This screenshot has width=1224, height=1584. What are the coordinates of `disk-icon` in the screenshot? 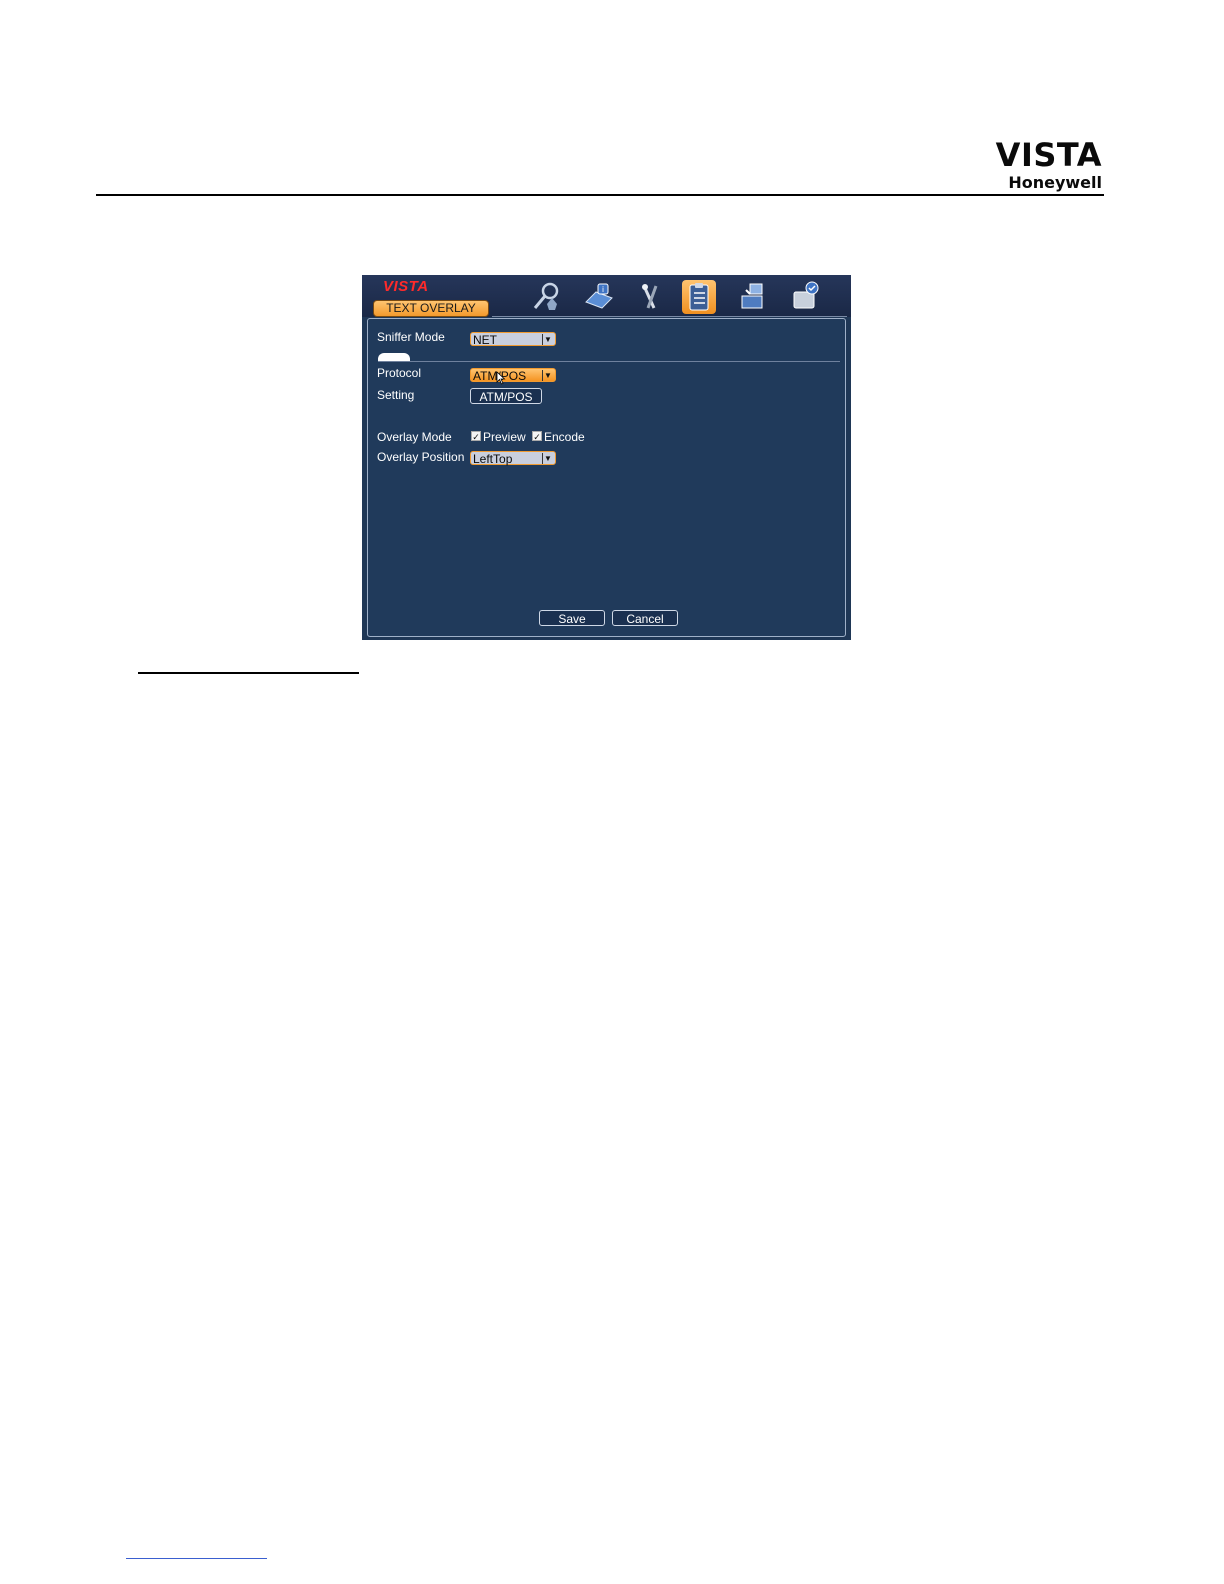 It's located at (805, 297).